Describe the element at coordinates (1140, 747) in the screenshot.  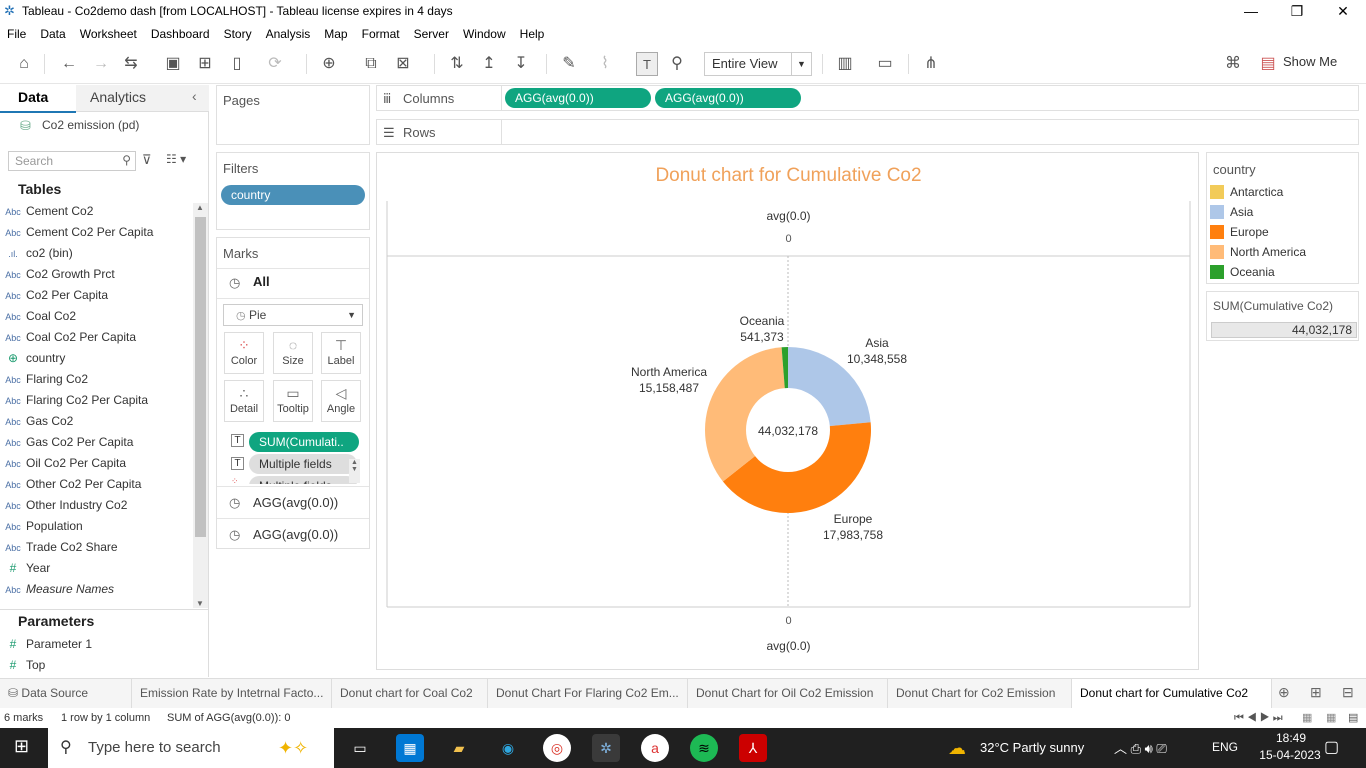
I see `tray-icons: ︿ ⎙ 🔊︎ ⎚` at that location.